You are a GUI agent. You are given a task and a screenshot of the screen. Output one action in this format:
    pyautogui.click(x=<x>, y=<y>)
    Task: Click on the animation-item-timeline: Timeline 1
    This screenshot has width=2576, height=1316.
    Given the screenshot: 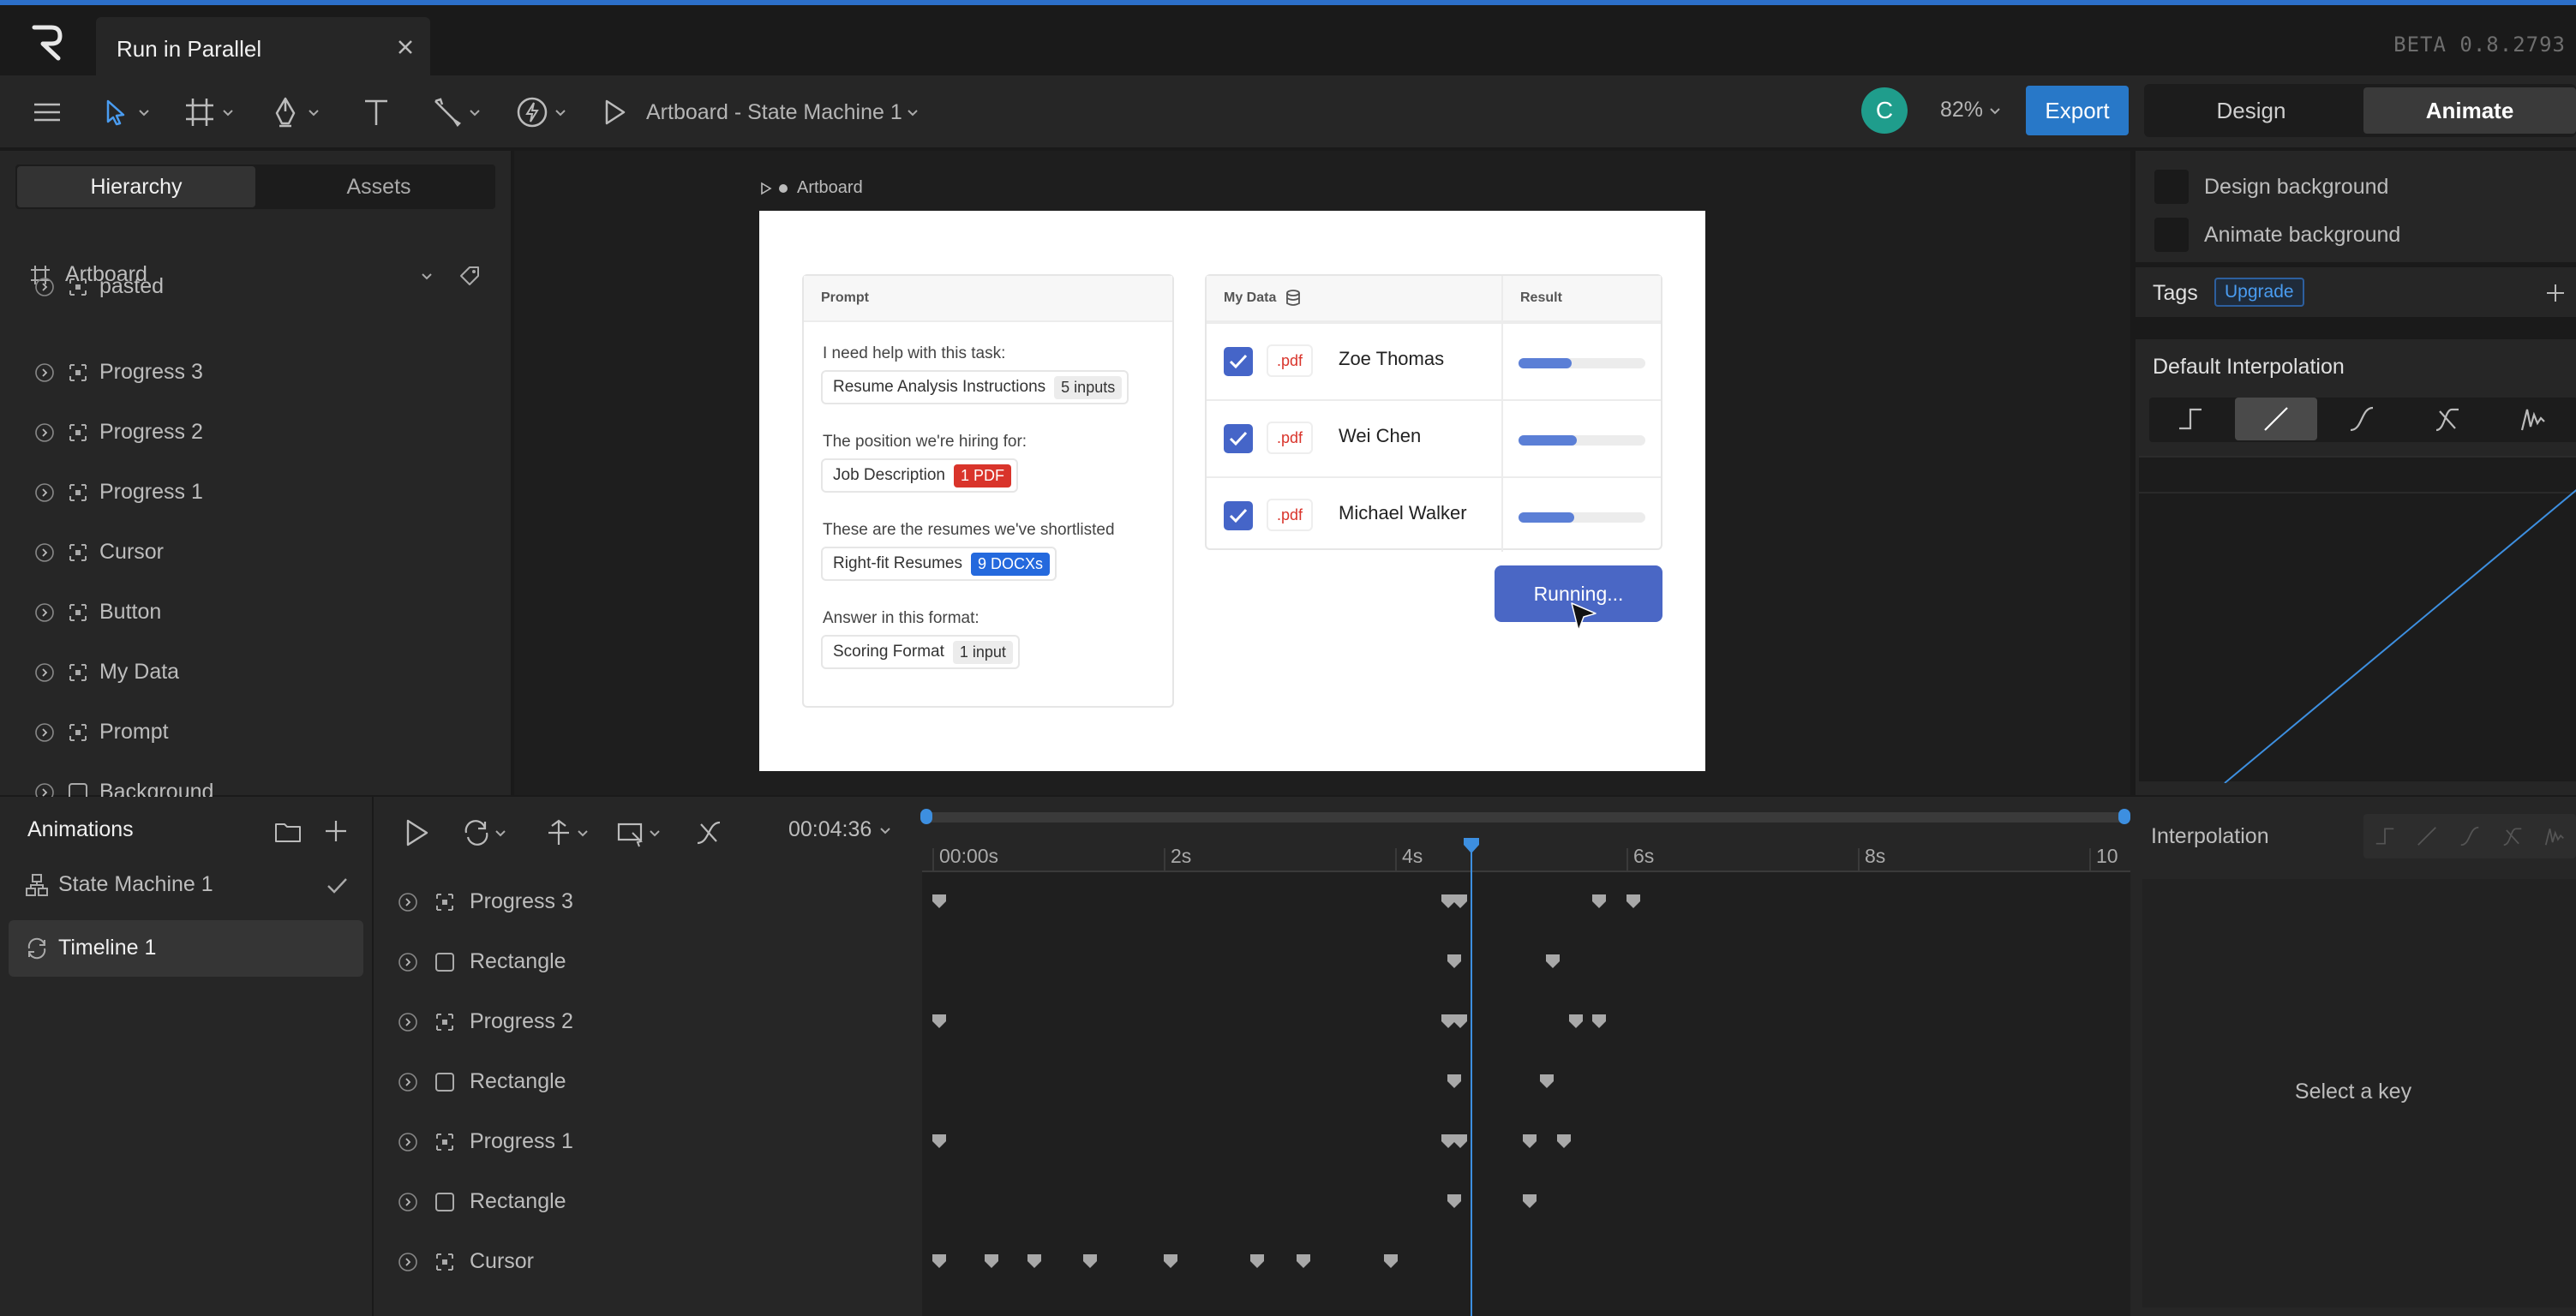 What is the action you would take?
    pyautogui.click(x=186, y=948)
    